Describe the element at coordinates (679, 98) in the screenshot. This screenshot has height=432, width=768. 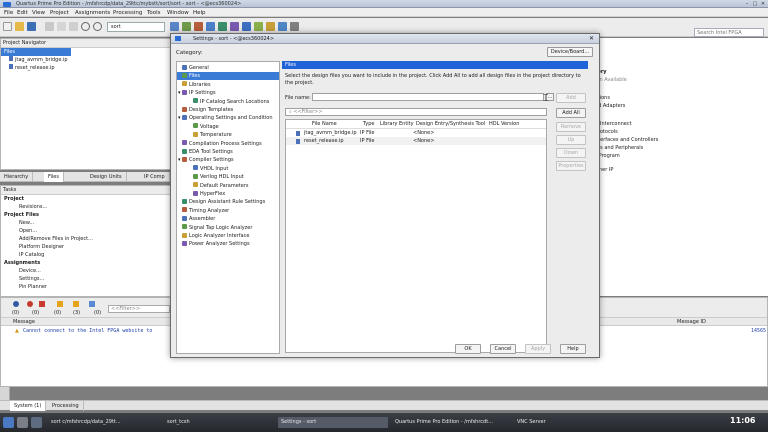
I see `ip-catalog-entry: ctions` at that location.